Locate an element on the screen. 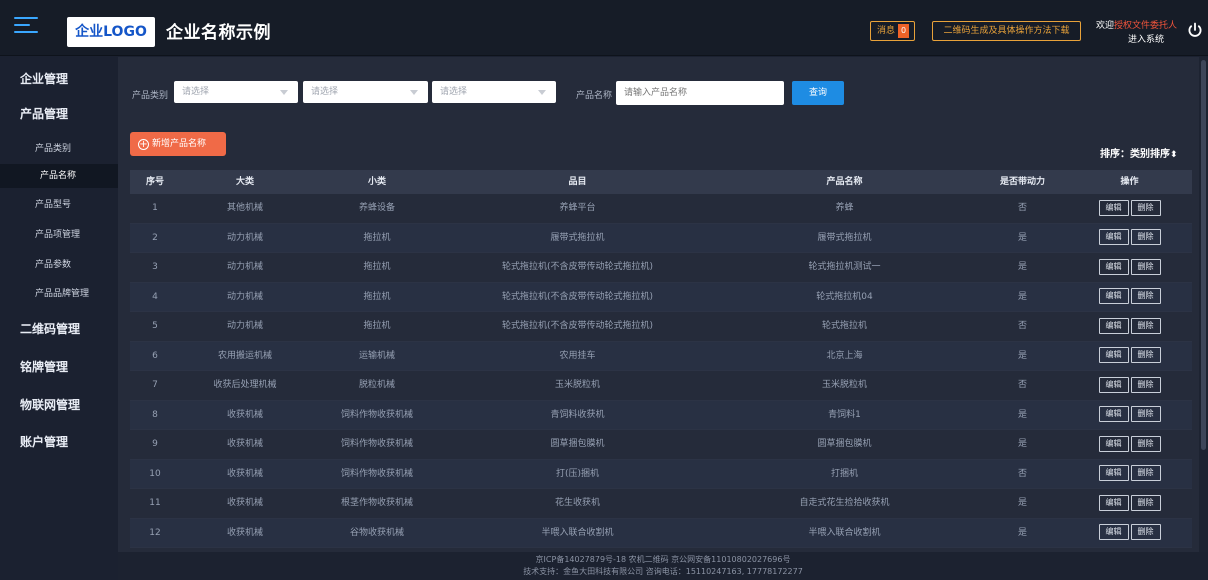 The height and width of the screenshot is (580, 1208). nav-enterprise: 企业管理 is located at coordinates (44, 78).